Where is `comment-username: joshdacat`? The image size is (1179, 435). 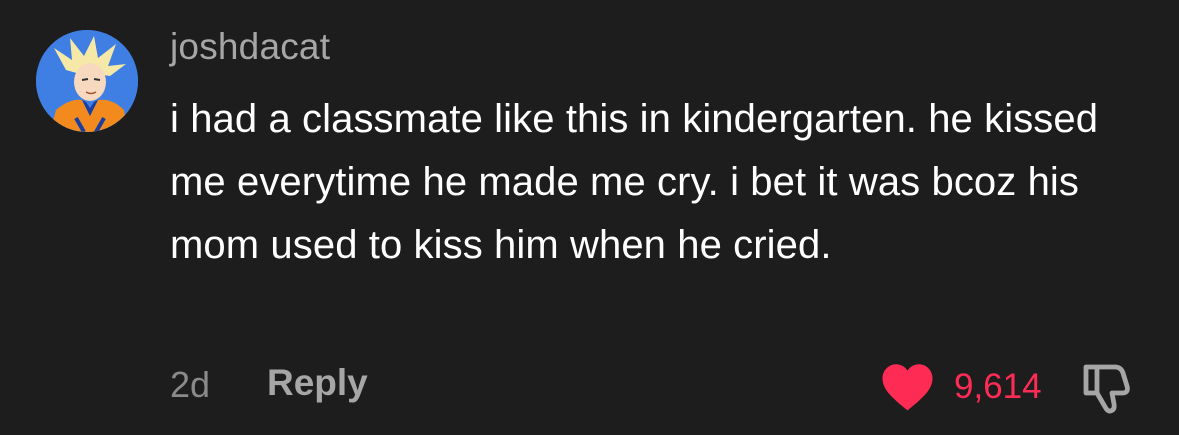
comment-username: joshdacat is located at coordinates (250, 47).